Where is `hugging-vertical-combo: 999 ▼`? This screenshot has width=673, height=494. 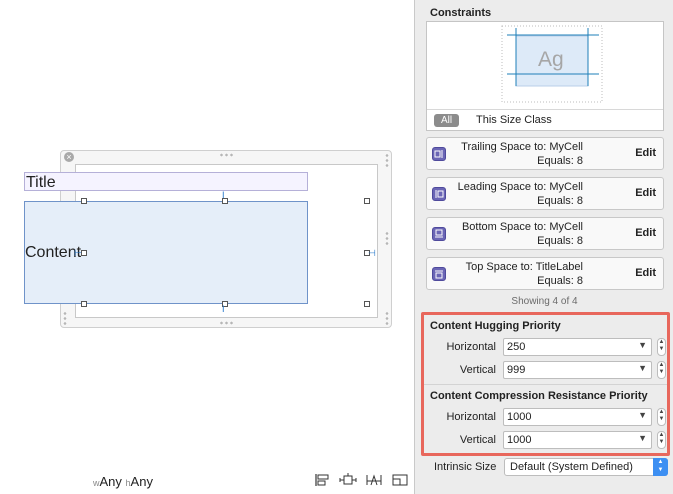 hugging-vertical-combo: 999 ▼ is located at coordinates (577, 370).